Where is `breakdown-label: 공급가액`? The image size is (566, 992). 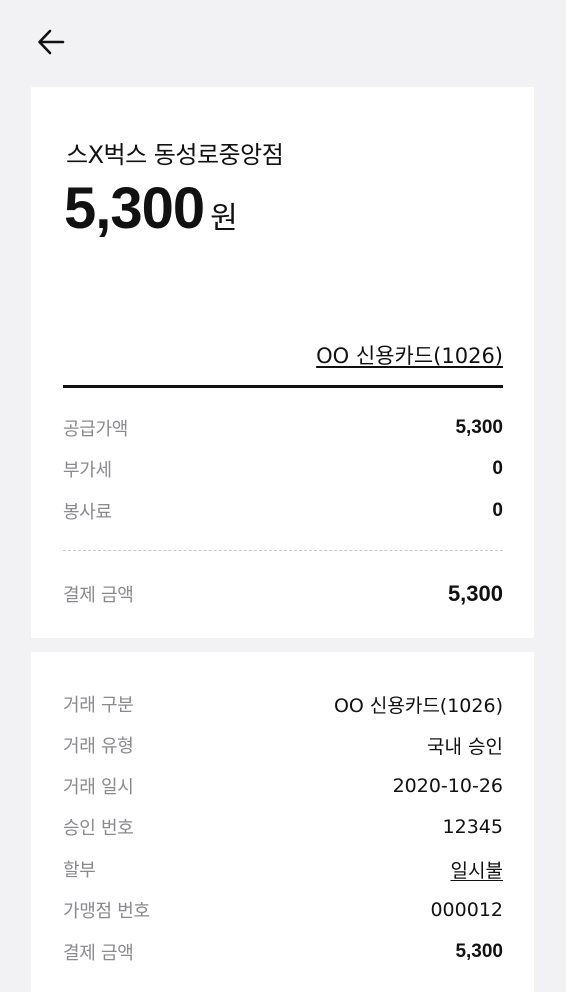
breakdown-label: 공급가액 is located at coordinates (96, 429).